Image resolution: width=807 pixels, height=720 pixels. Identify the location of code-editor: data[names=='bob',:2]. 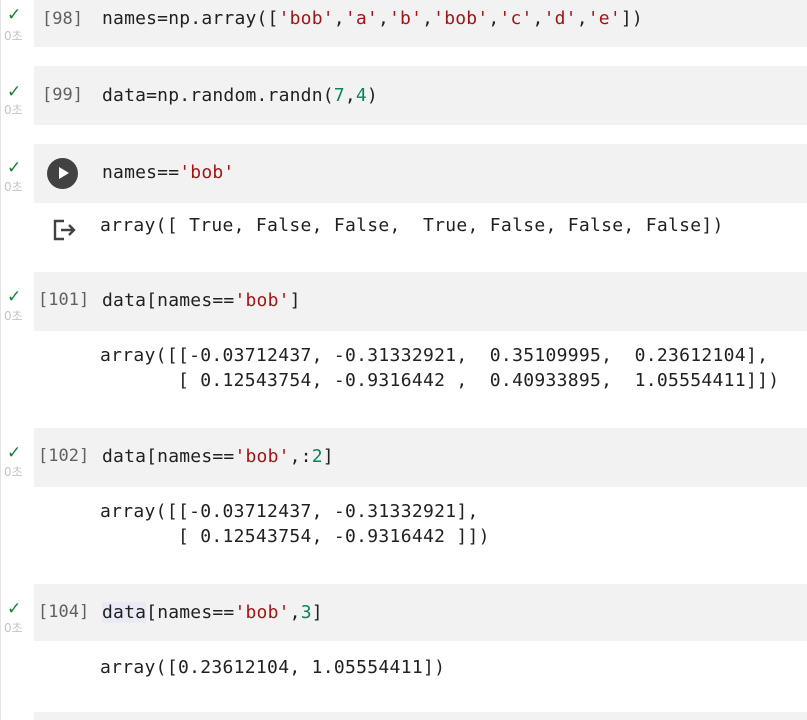
(218, 457).